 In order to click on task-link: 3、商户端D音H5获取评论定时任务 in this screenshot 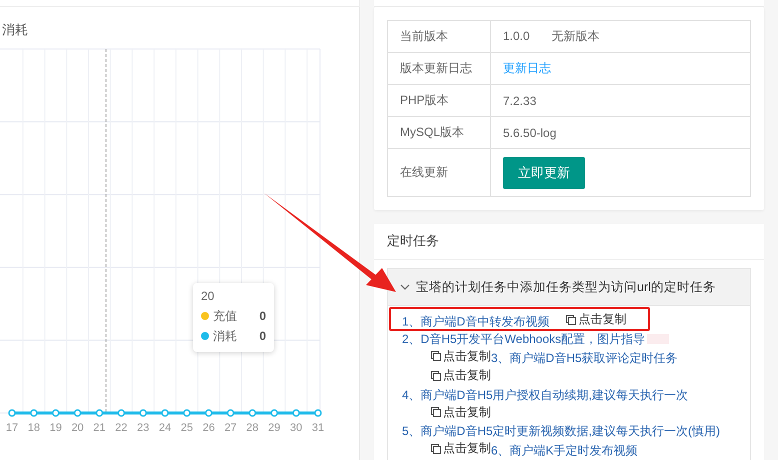, I will do `click(584, 358)`.